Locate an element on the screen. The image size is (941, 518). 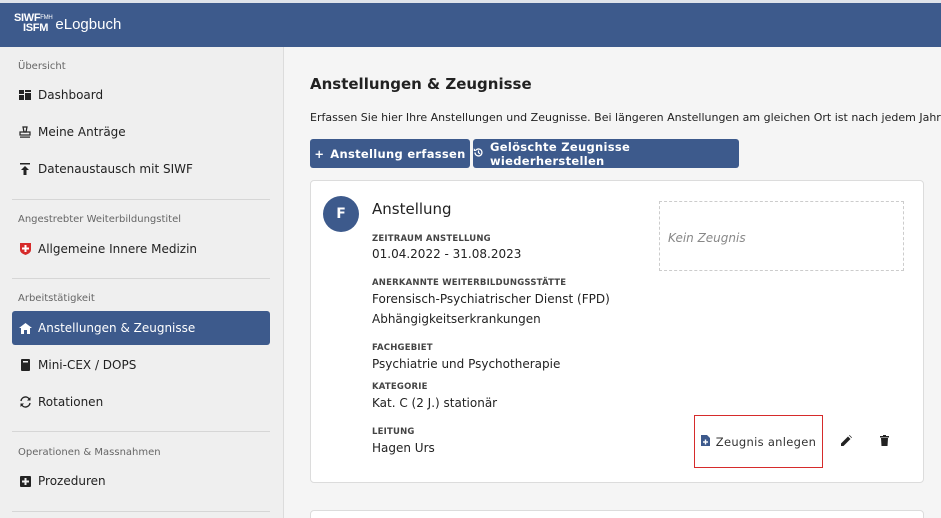
lead-label: Leitung is located at coordinates (393, 432).